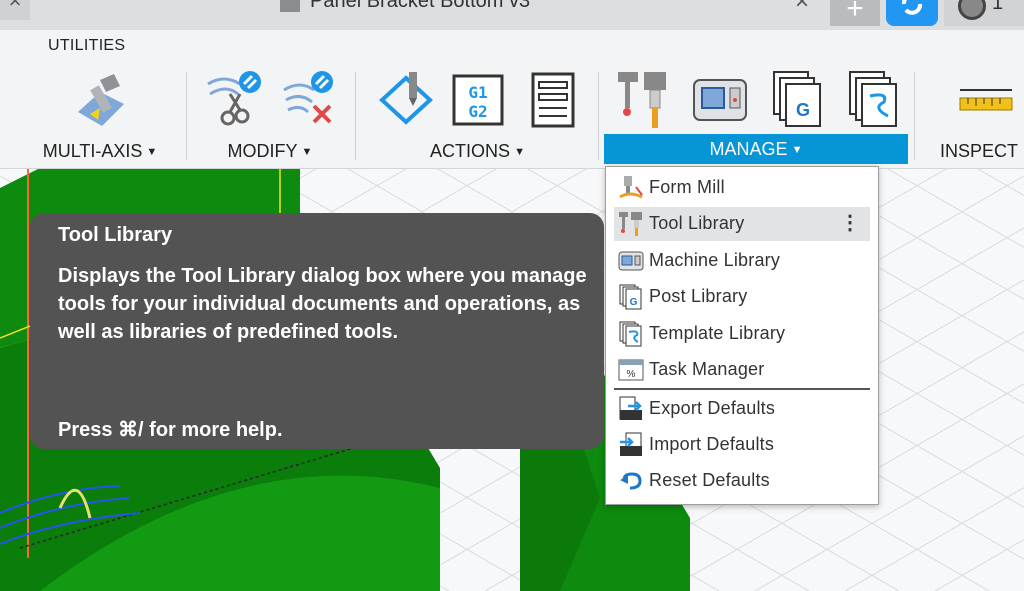 This screenshot has height=591, width=1024. What do you see at coordinates (742, 370) in the screenshot?
I see `menu-item-task-manager: % Task Manager` at bounding box center [742, 370].